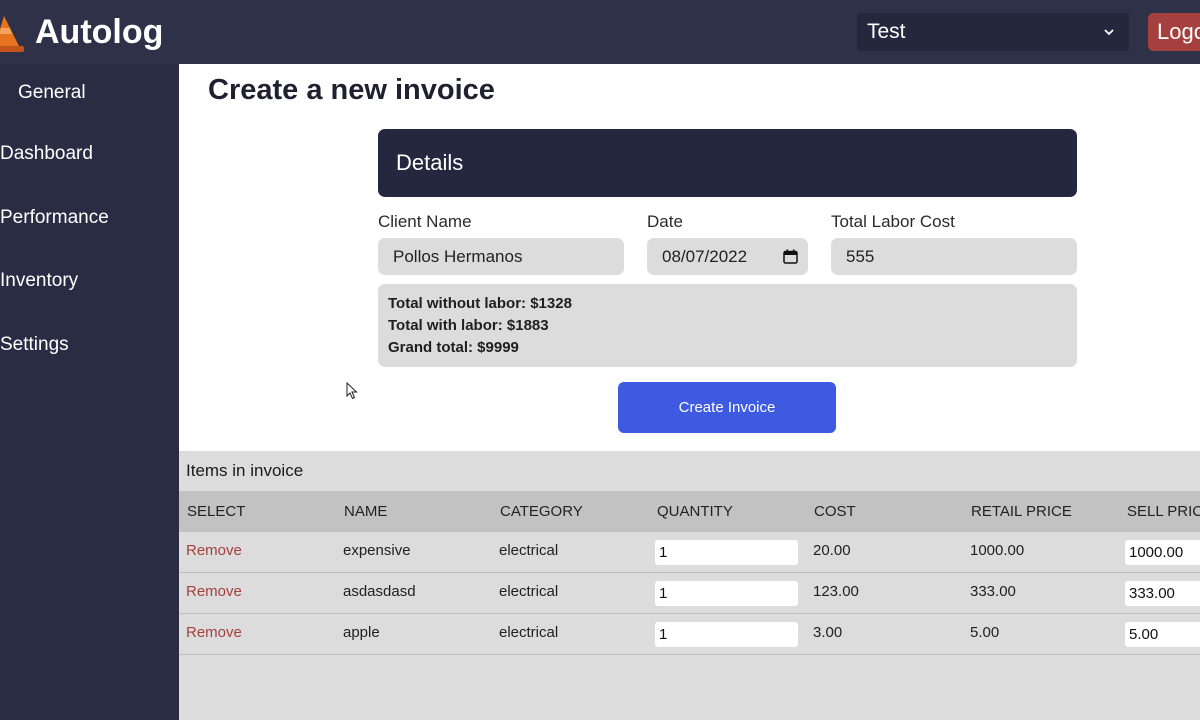  I want to click on date-field: 08/07/2022, so click(727, 256).